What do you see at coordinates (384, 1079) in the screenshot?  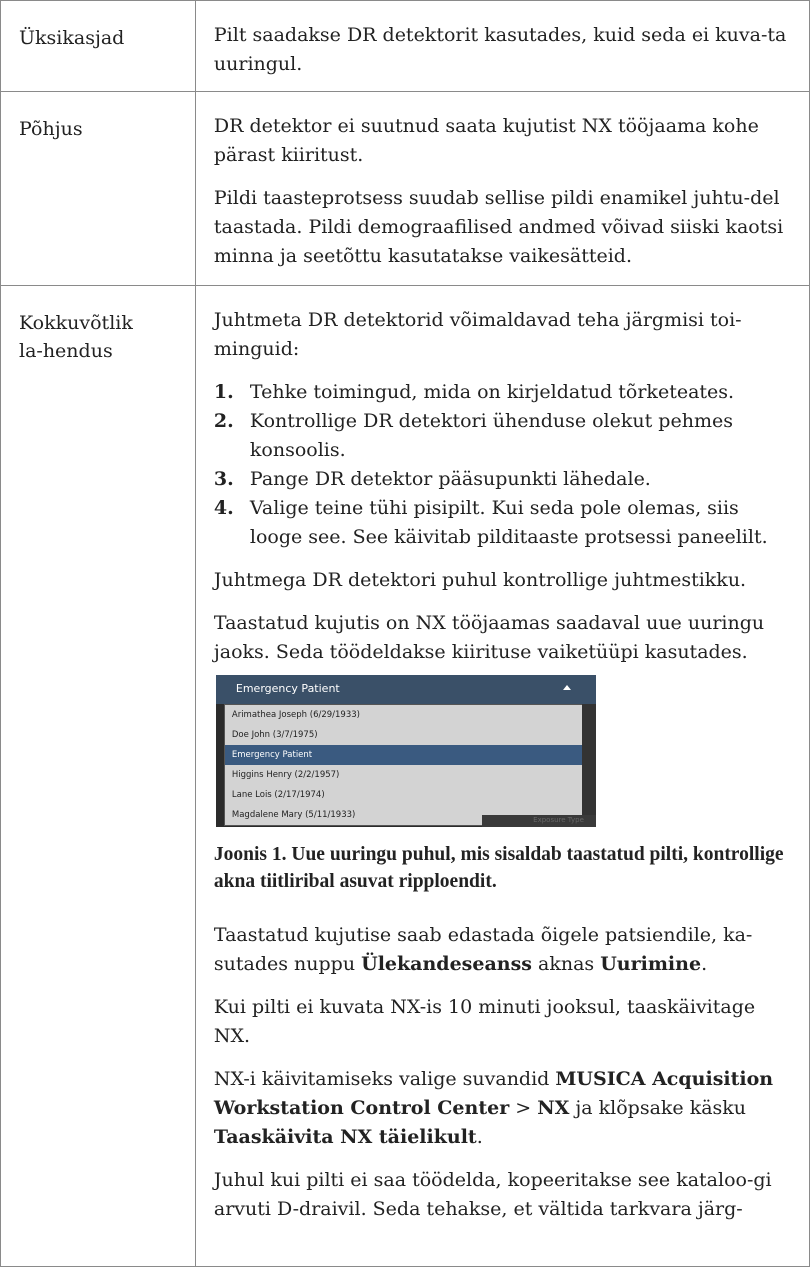 I see `text-run: NX-i käivitamiseks valige suvandid` at bounding box center [384, 1079].